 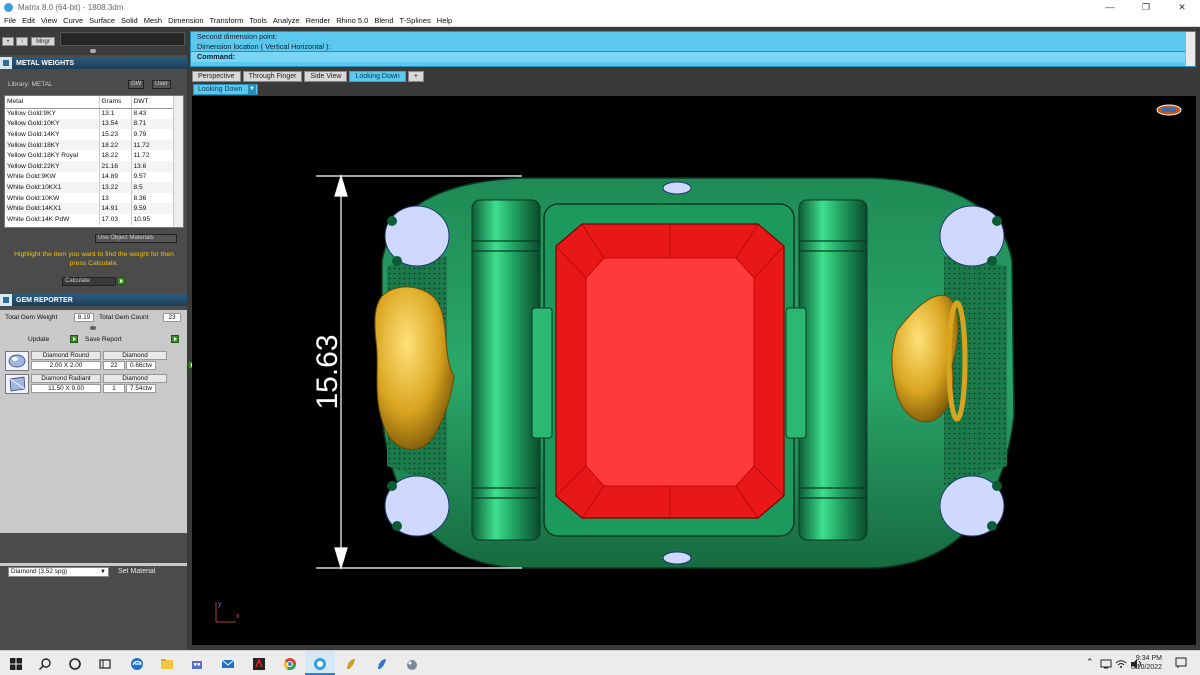 I want to click on menu-tsplines: T-Splines, so click(x=415, y=20).